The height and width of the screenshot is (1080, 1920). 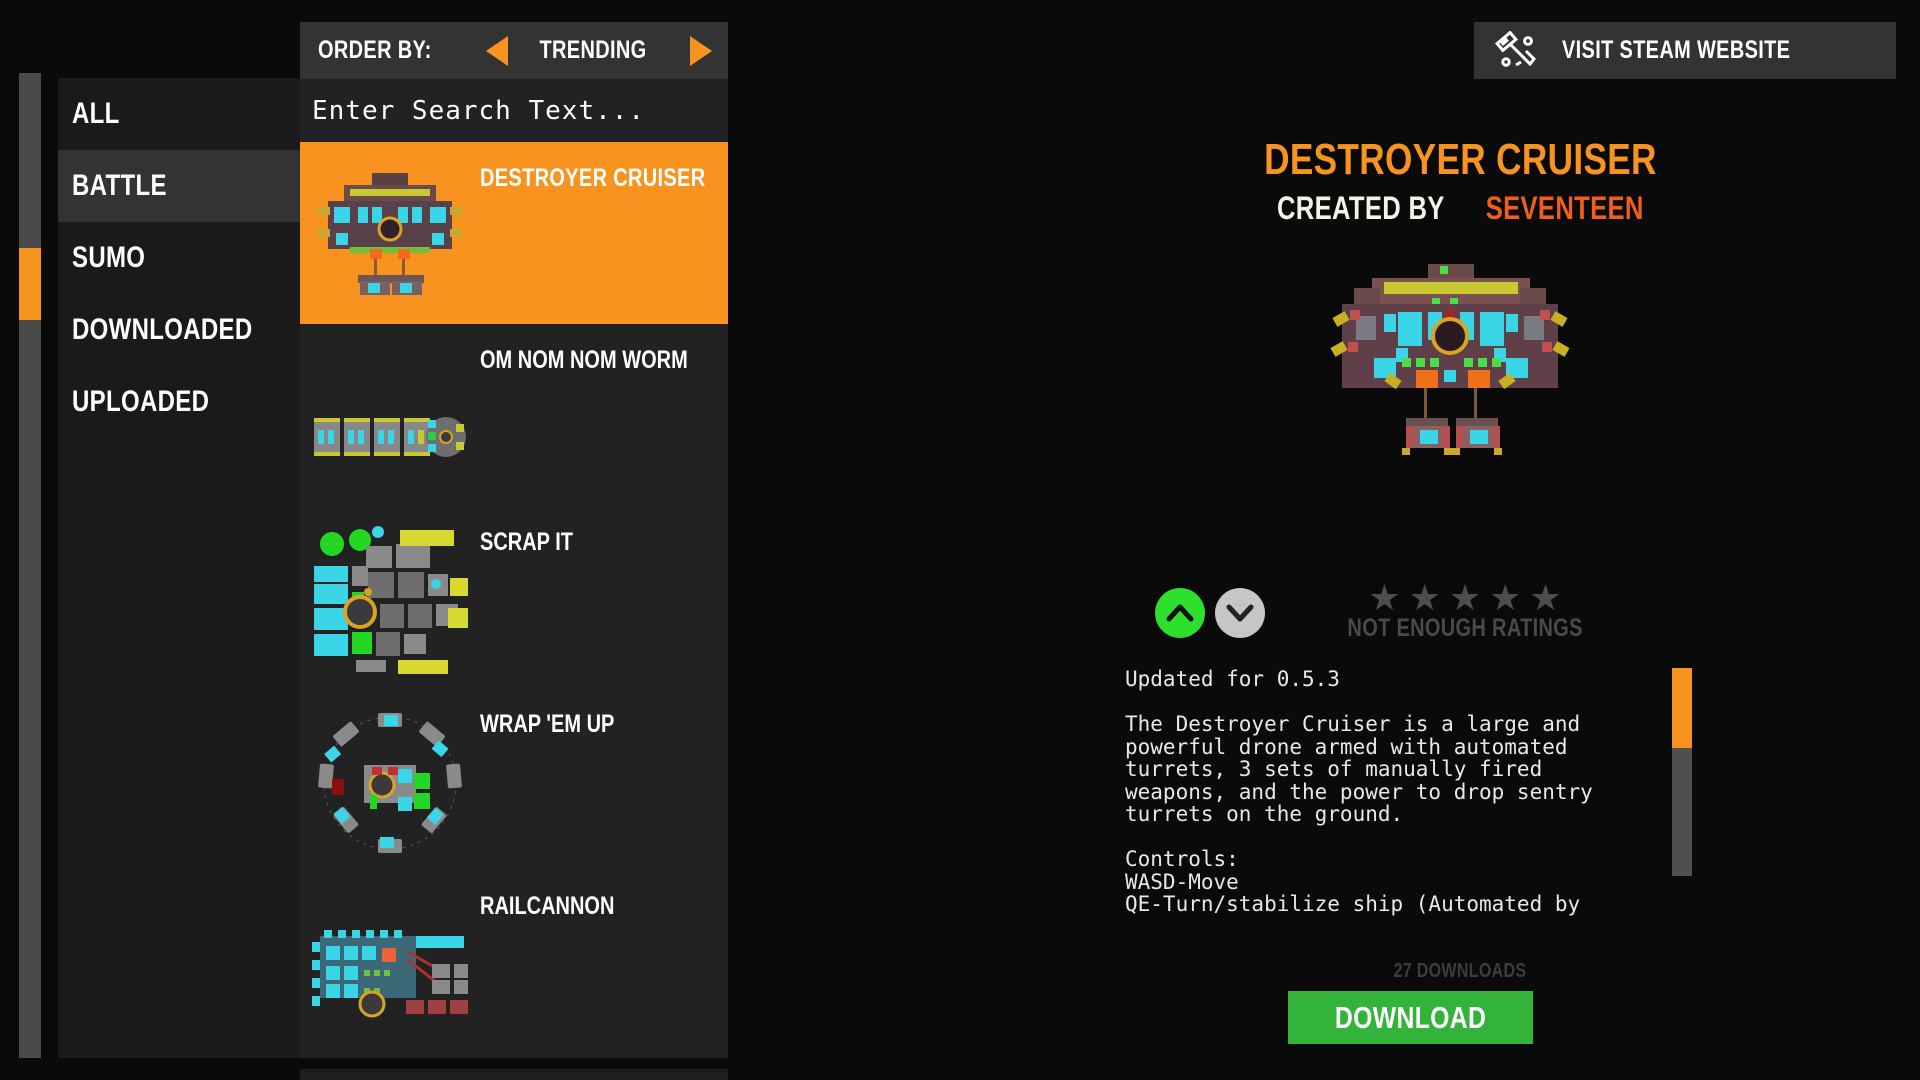 What do you see at coordinates (1460, 208) in the screenshot?
I see `detail-author-line: CREATED BY SEVENTEEN` at bounding box center [1460, 208].